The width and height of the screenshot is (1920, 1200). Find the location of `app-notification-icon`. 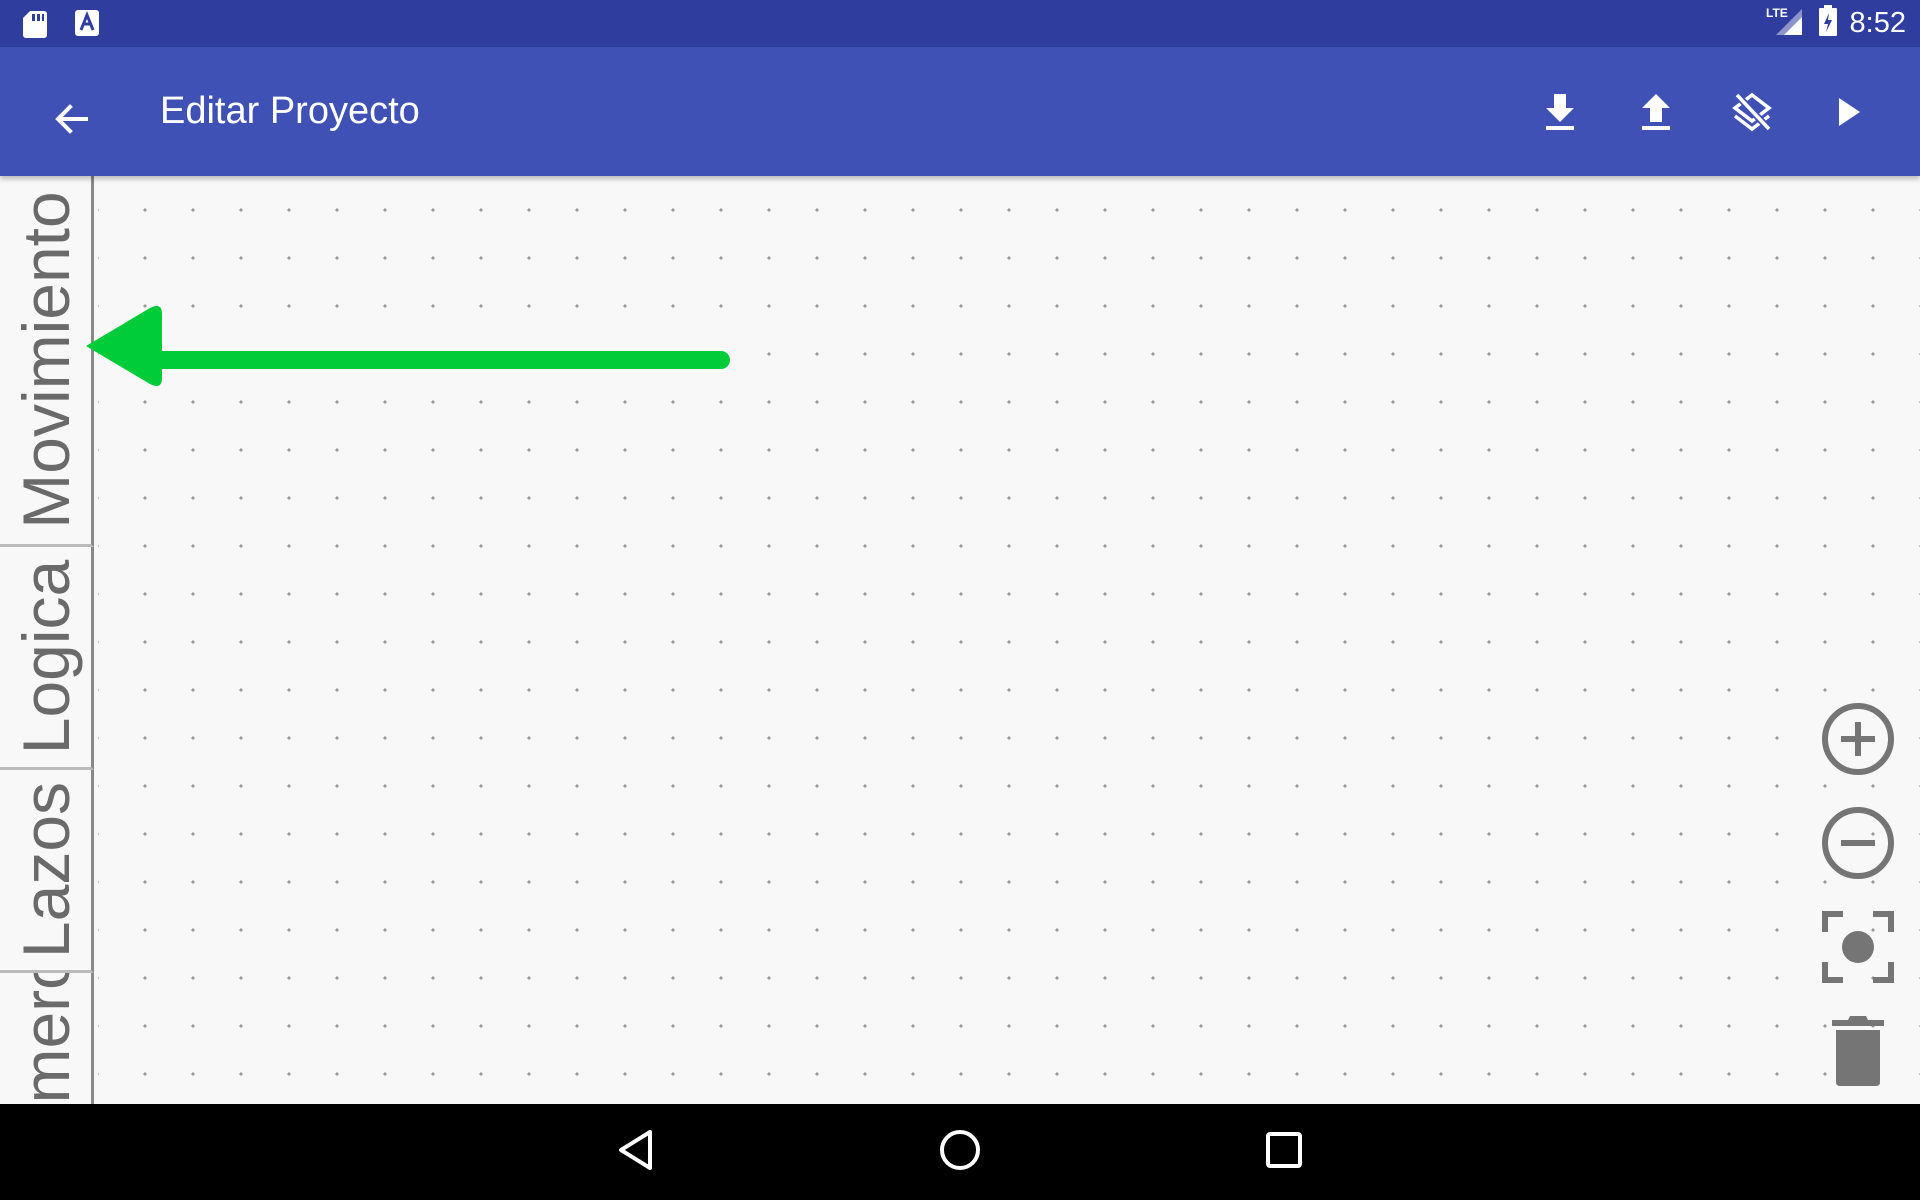

app-notification-icon is located at coordinates (87, 26).